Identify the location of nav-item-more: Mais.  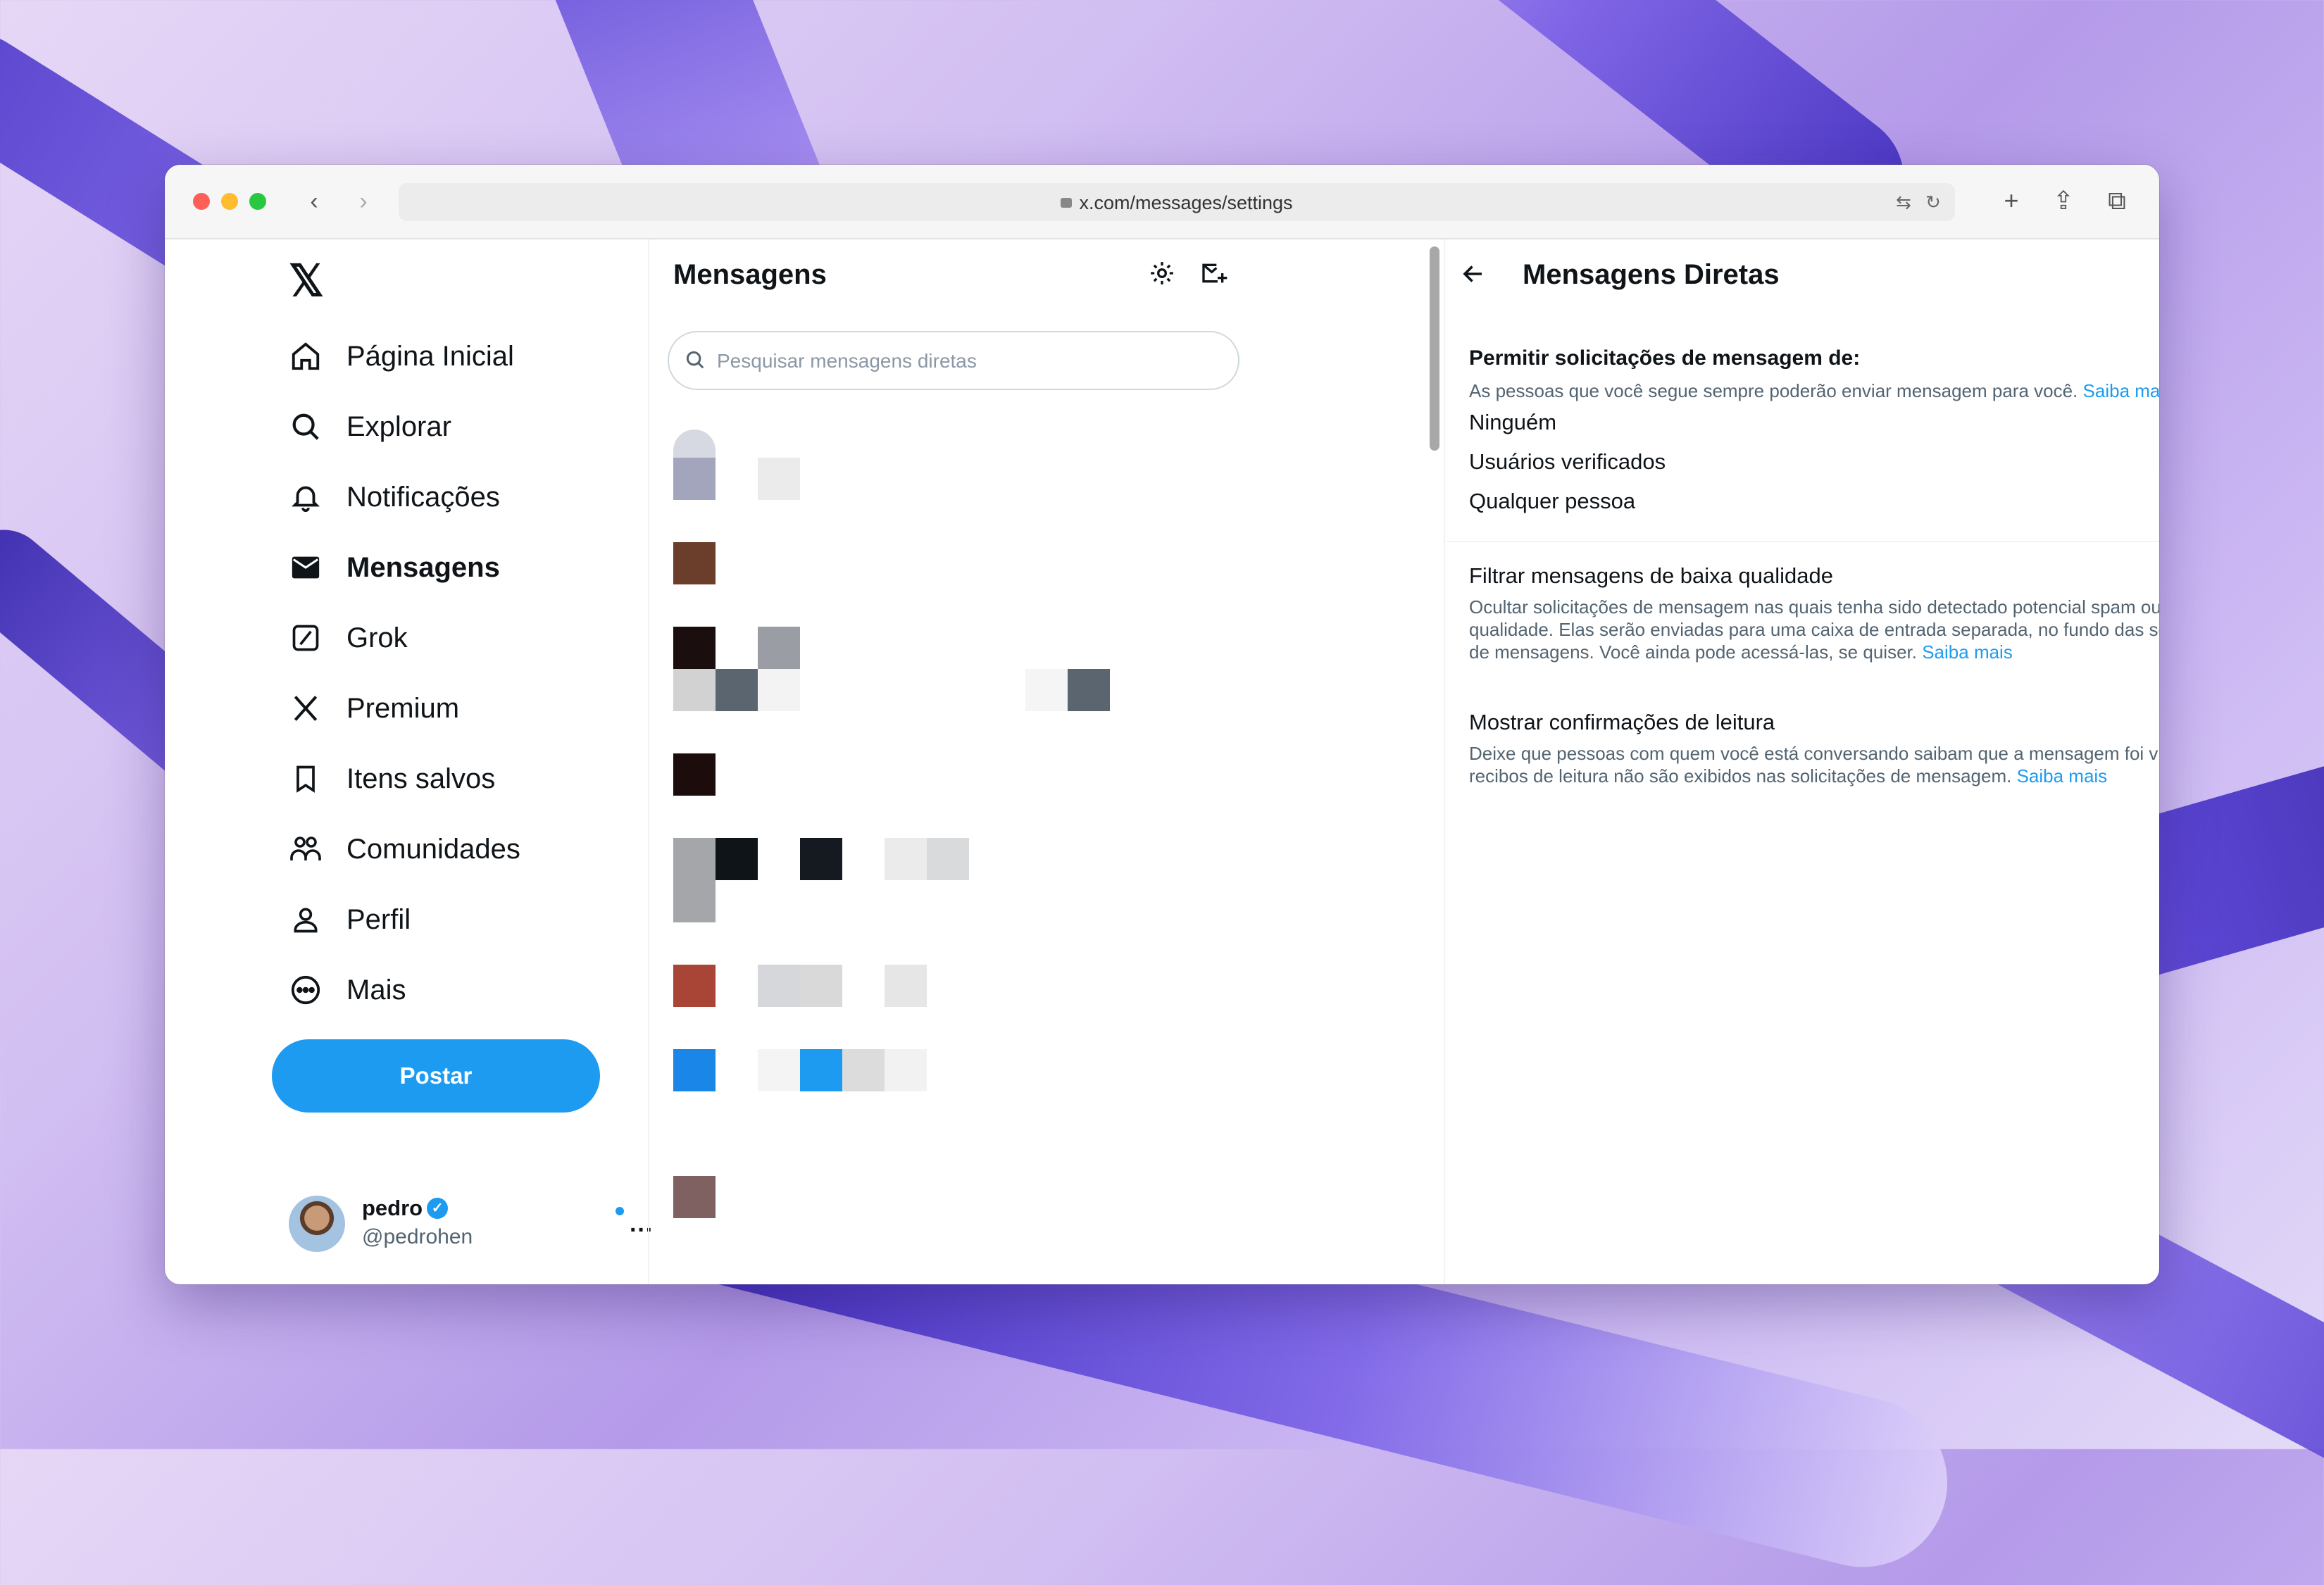
(345, 990).